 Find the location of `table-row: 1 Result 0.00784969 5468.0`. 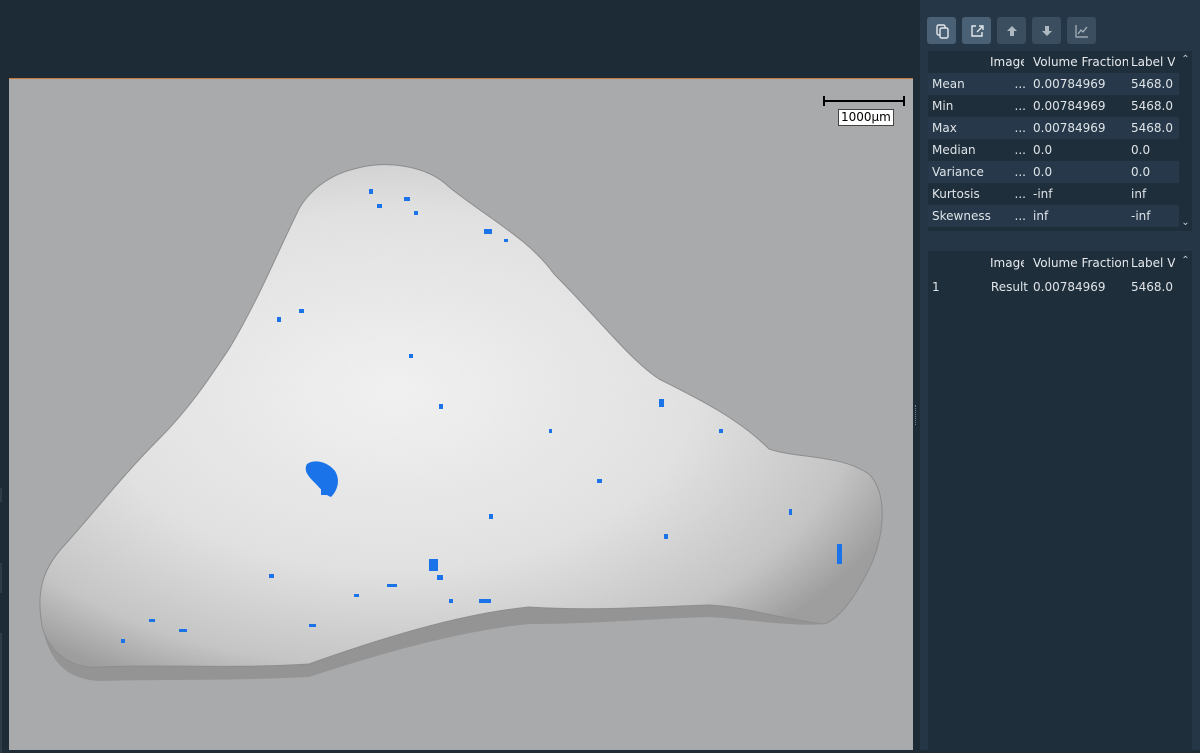

table-row: 1 Result 0.00784969 5468.0 is located at coordinates (1060, 287).